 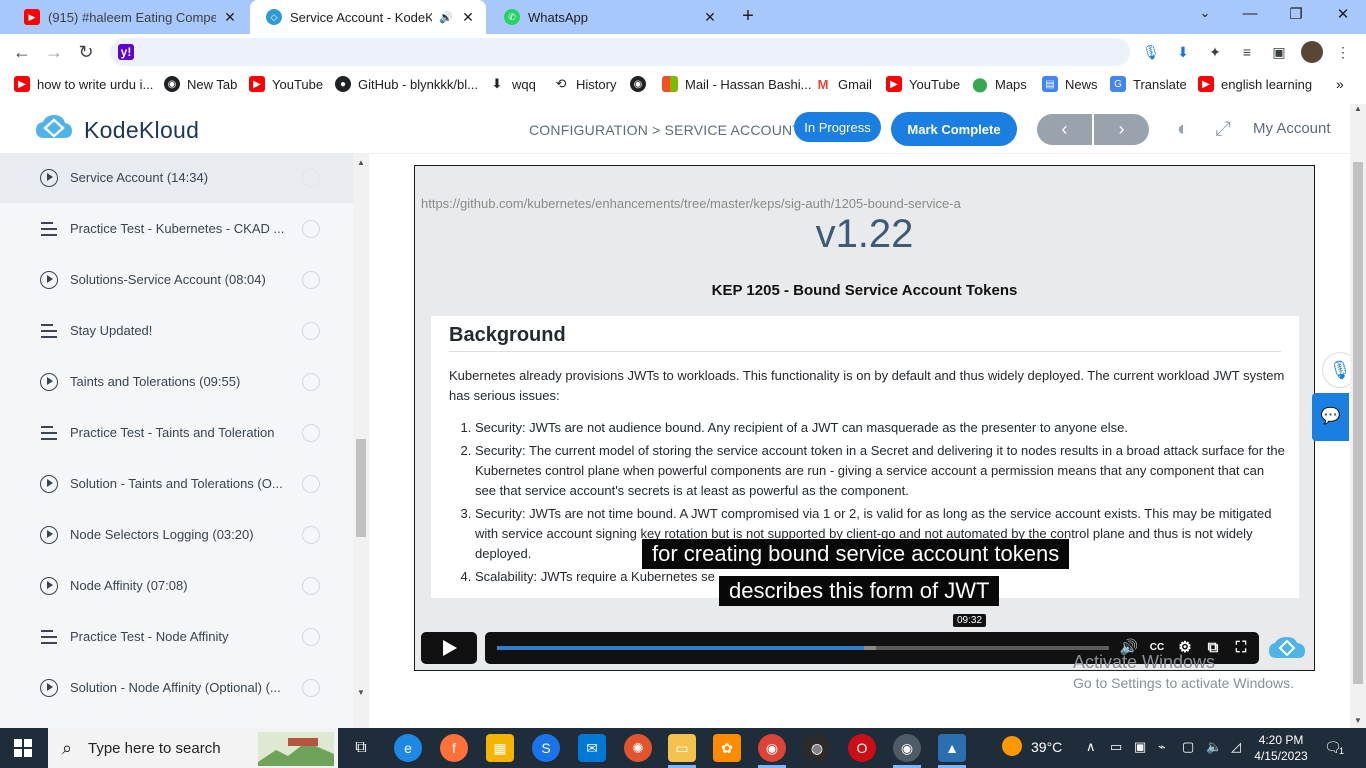 I want to click on microsoft-store-icon: ▦, so click(x=500, y=748).